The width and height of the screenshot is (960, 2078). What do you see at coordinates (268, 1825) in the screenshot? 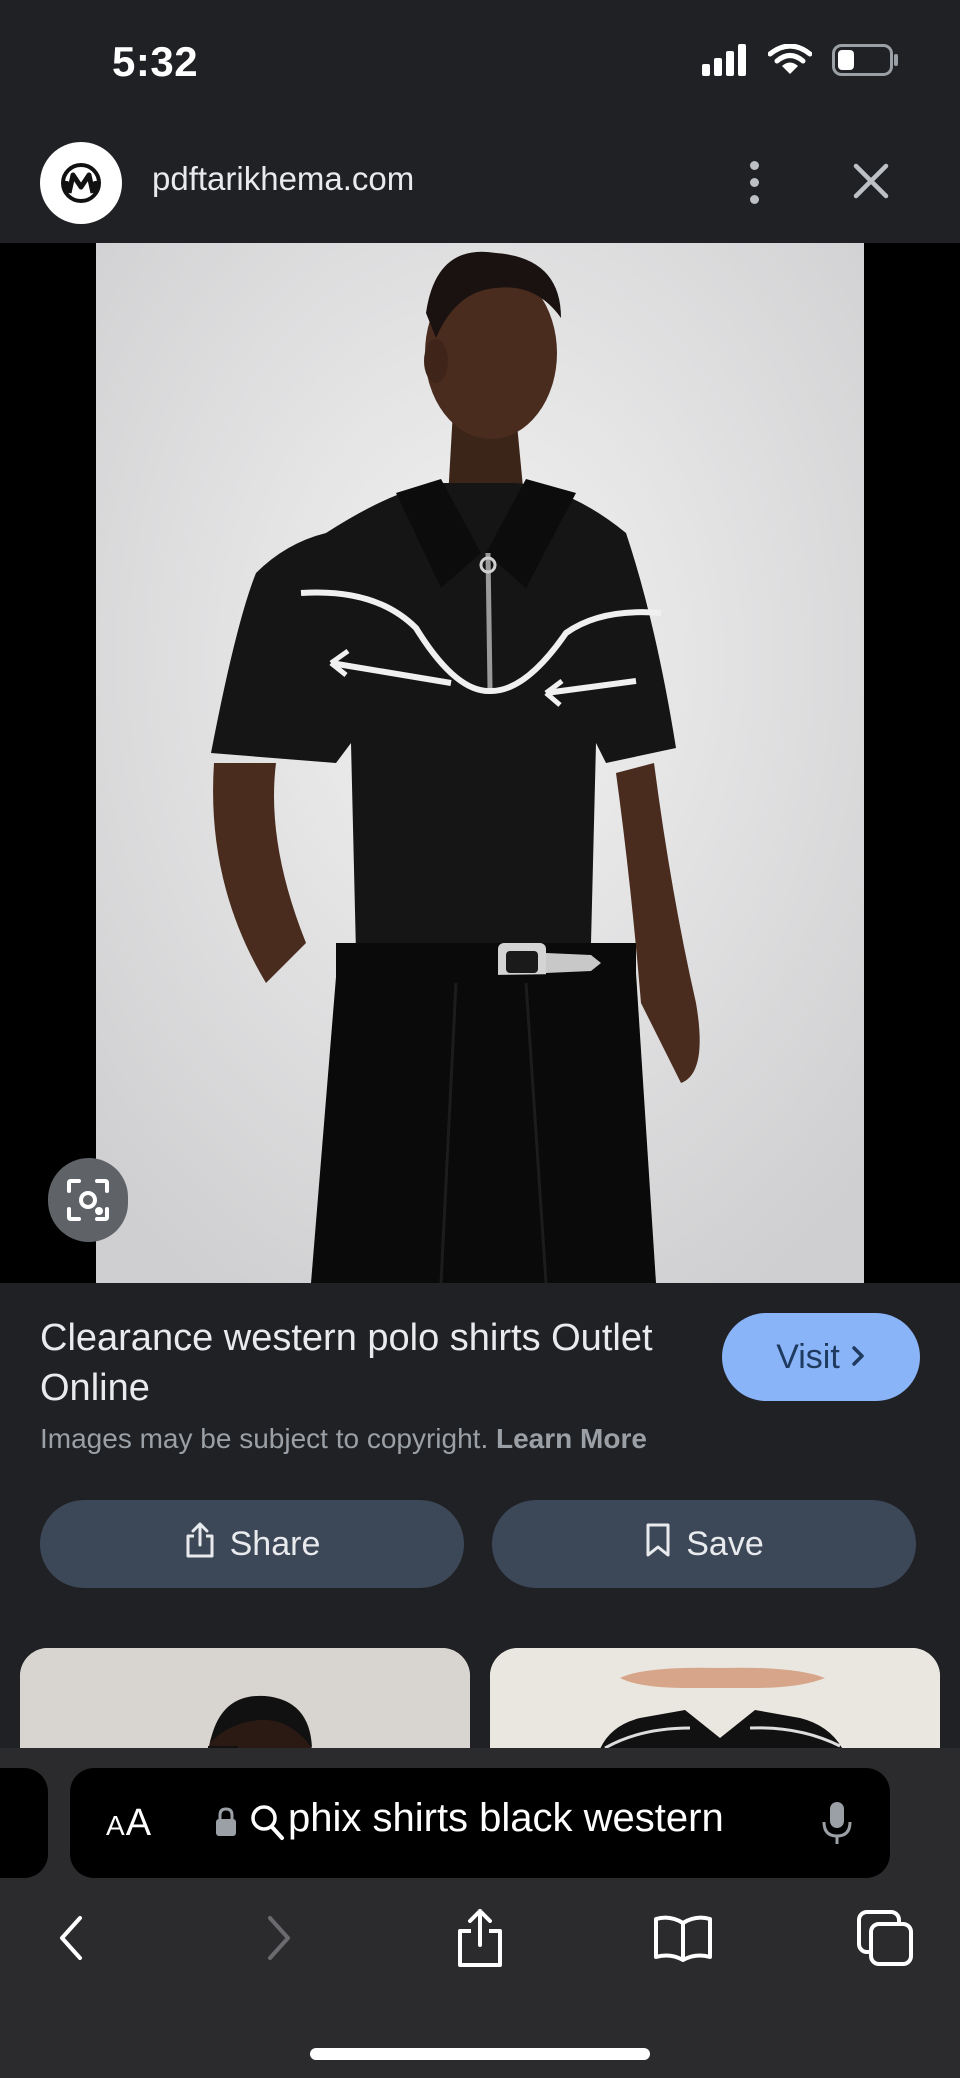
I see `search-icon` at bounding box center [268, 1825].